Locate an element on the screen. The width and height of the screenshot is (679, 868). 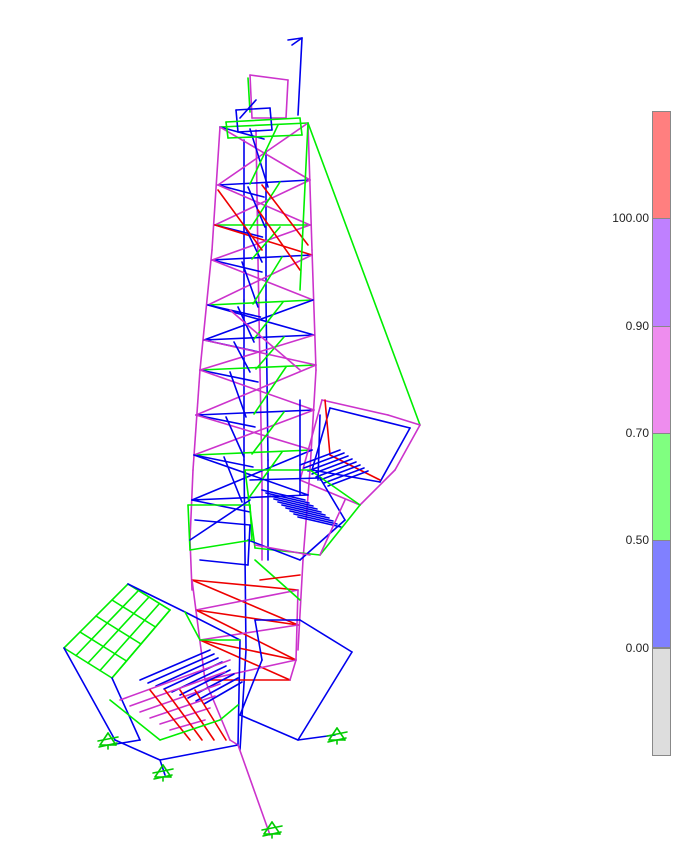
legend-tick-label: 0.50 is located at coordinates (637, 540).